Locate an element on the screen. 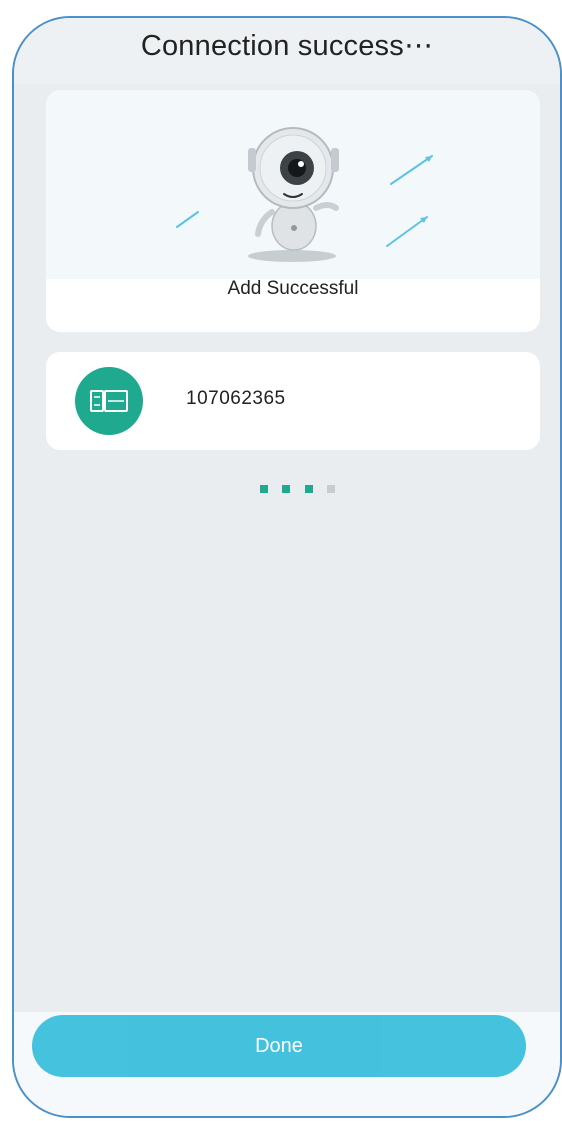  camera-device-icon is located at coordinates (109, 401).